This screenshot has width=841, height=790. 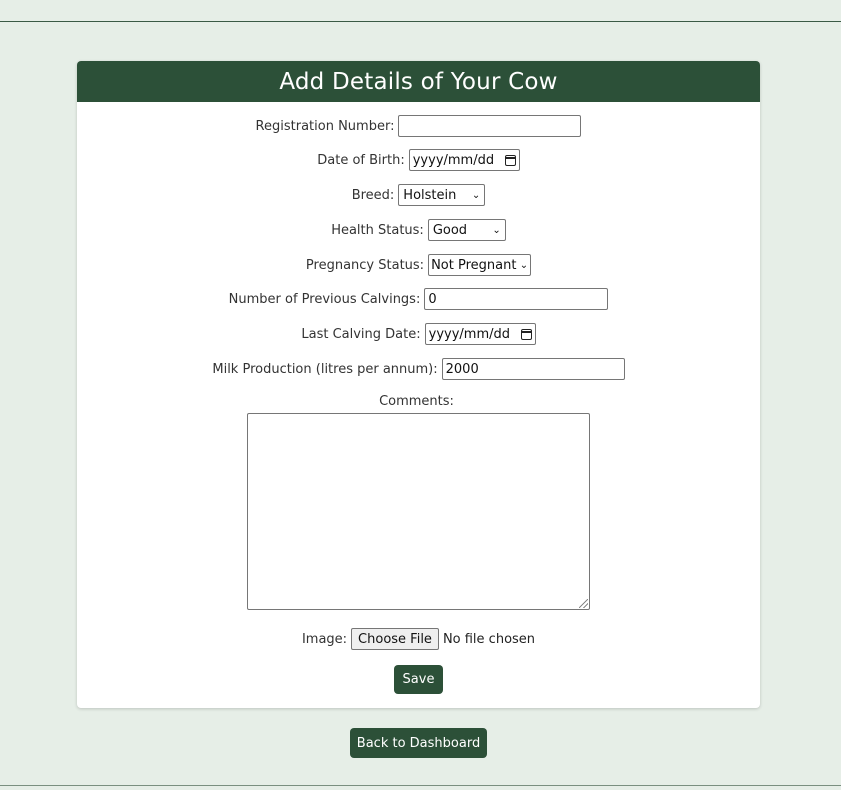 What do you see at coordinates (420, 785) in the screenshot?
I see `bottom-divider` at bounding box center [420, 785].